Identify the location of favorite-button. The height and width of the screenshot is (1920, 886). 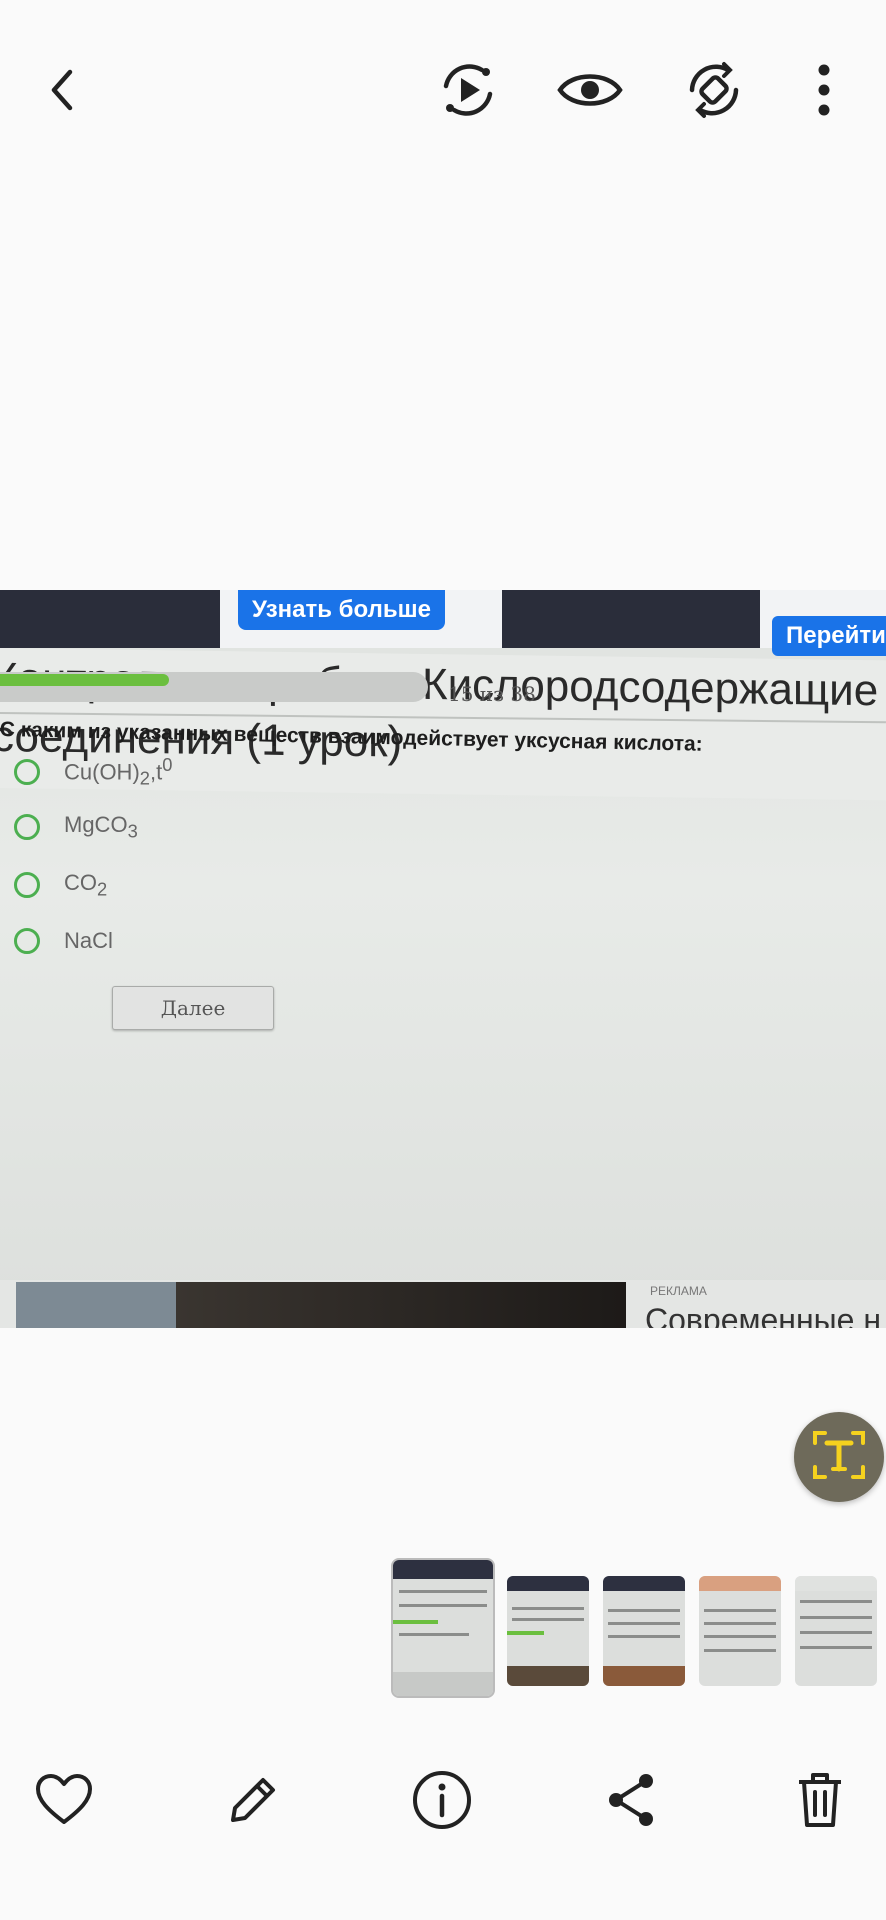
(64, 1800).